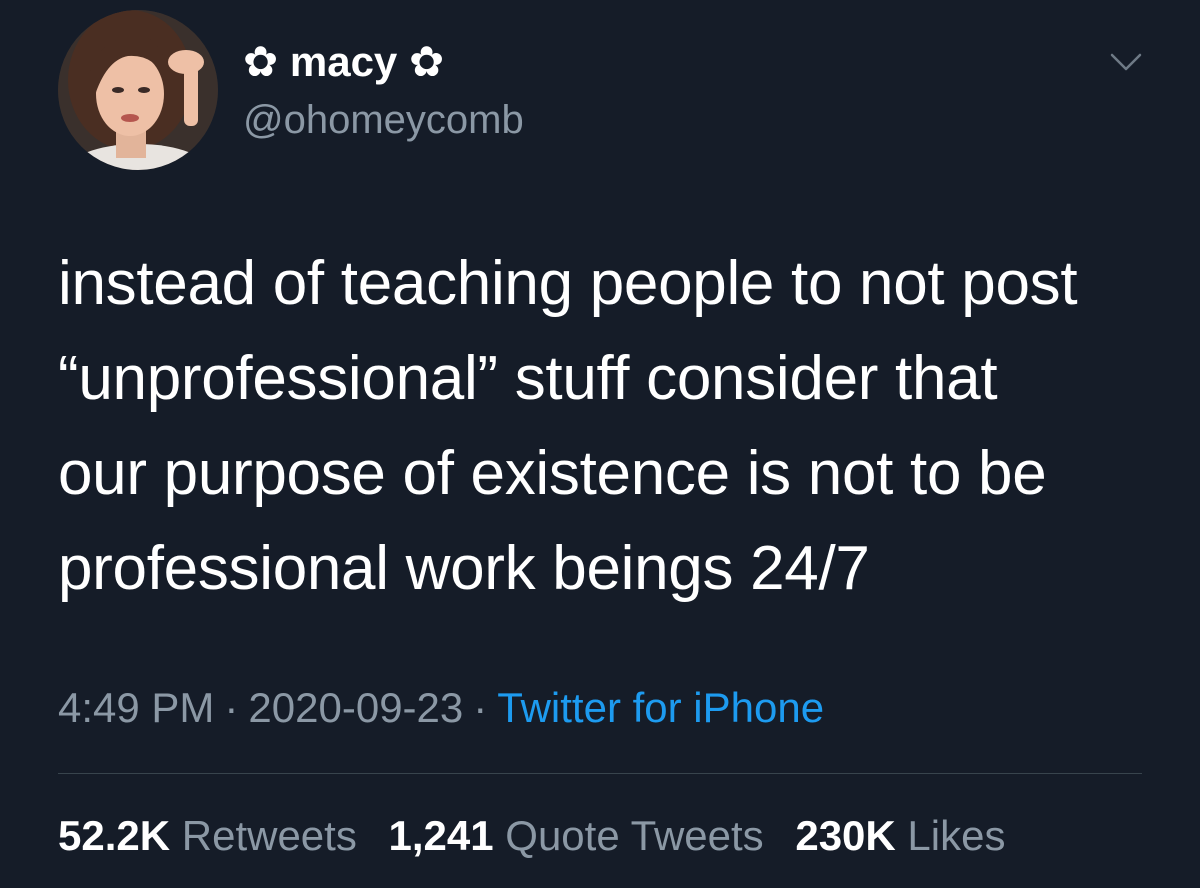  Describe the element at coordinates (269, 835) in the screenshot. I see `retweets-label: Retweets` at that location.